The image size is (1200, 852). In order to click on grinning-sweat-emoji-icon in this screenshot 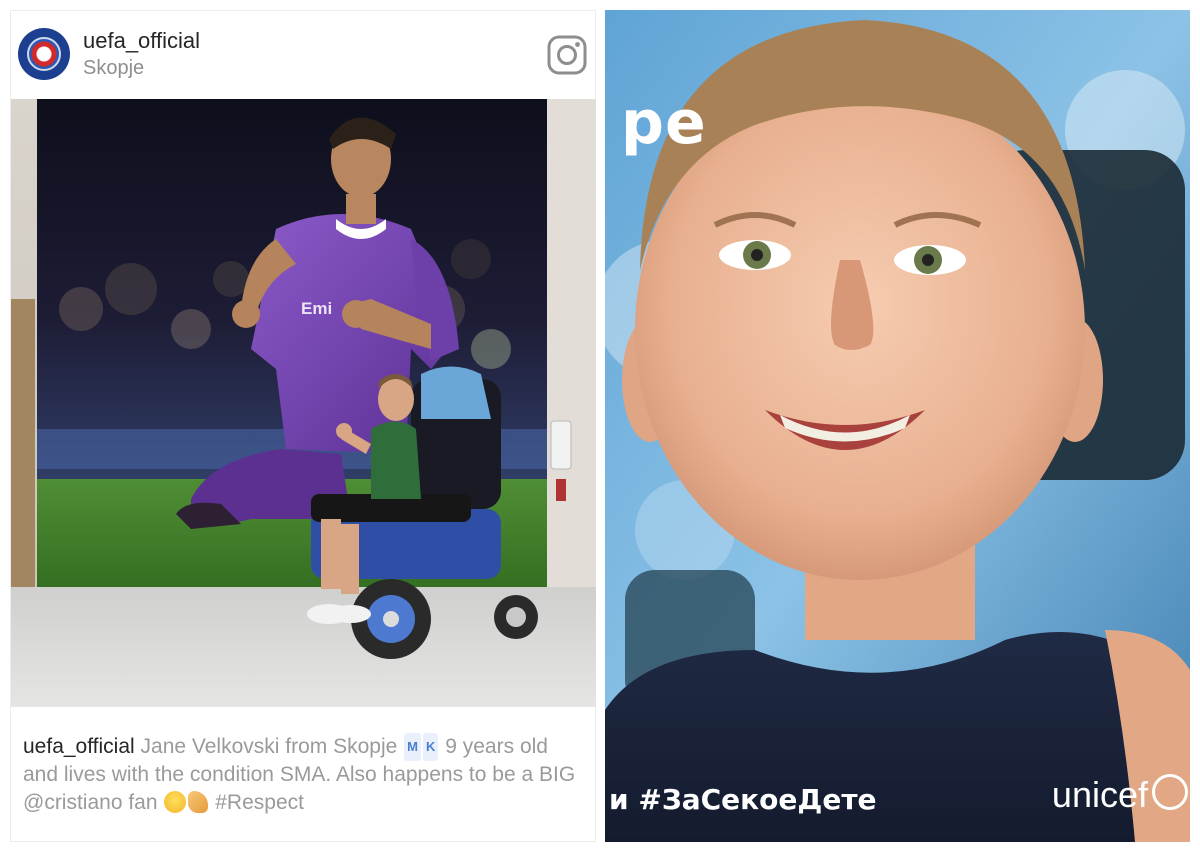, I will do `click(175, 802)`.